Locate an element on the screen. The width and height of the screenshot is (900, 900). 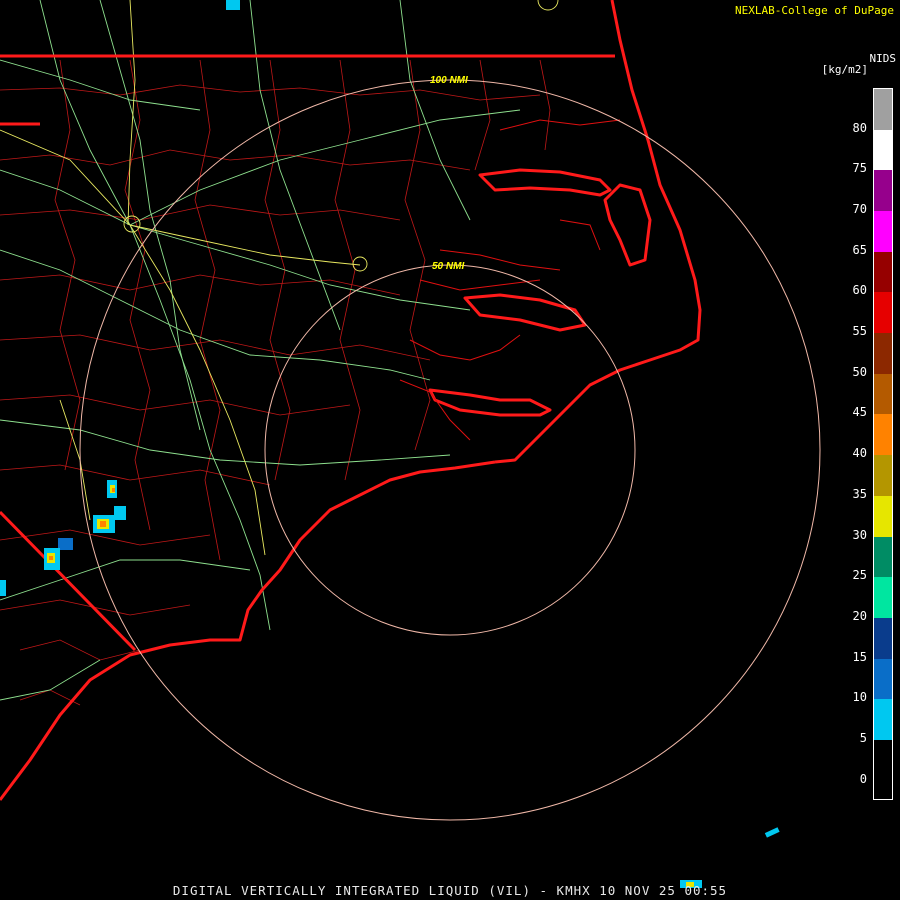
color-legend-bar is located at coordinates (883, 444).